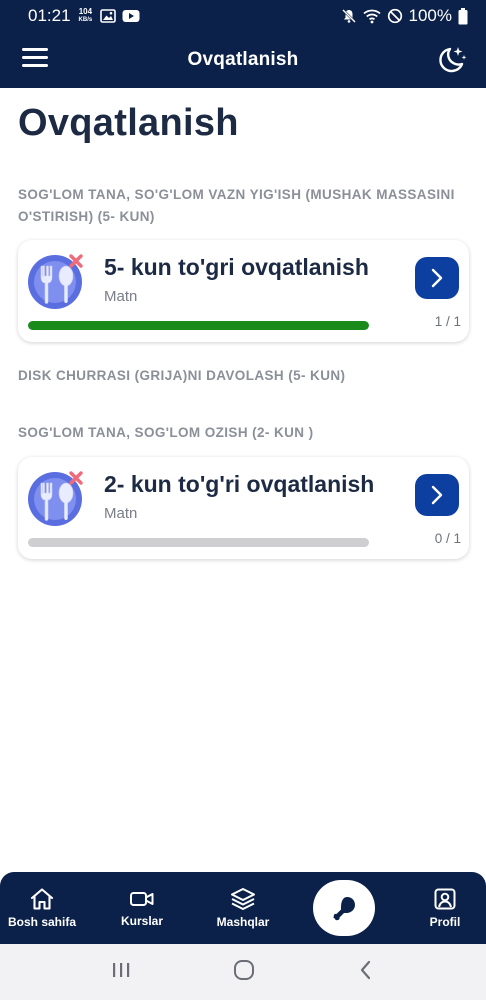  I want to click on network-speed: 104 KB/s, so click(86, 16).